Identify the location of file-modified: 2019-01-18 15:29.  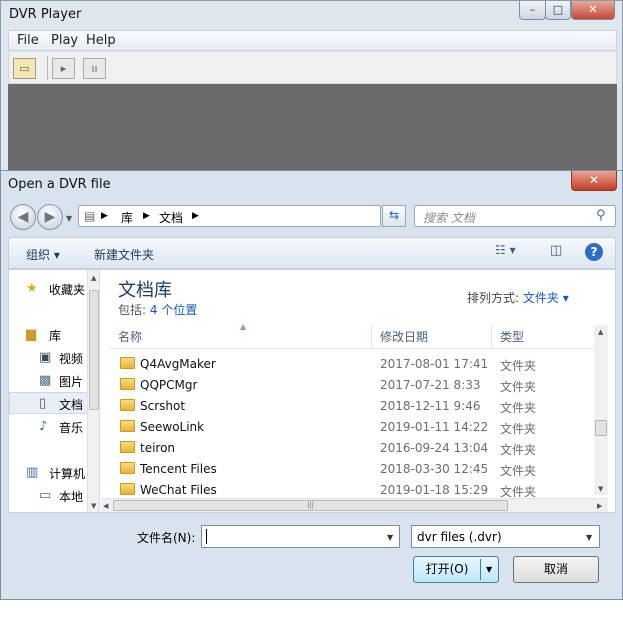
(434, 490).